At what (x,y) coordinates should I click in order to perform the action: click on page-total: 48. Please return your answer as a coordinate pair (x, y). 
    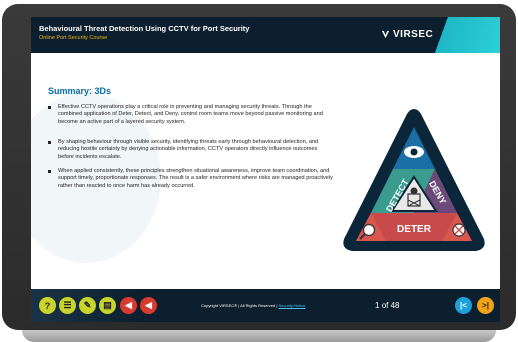
    Looking at the image, I should click on (395, 305).